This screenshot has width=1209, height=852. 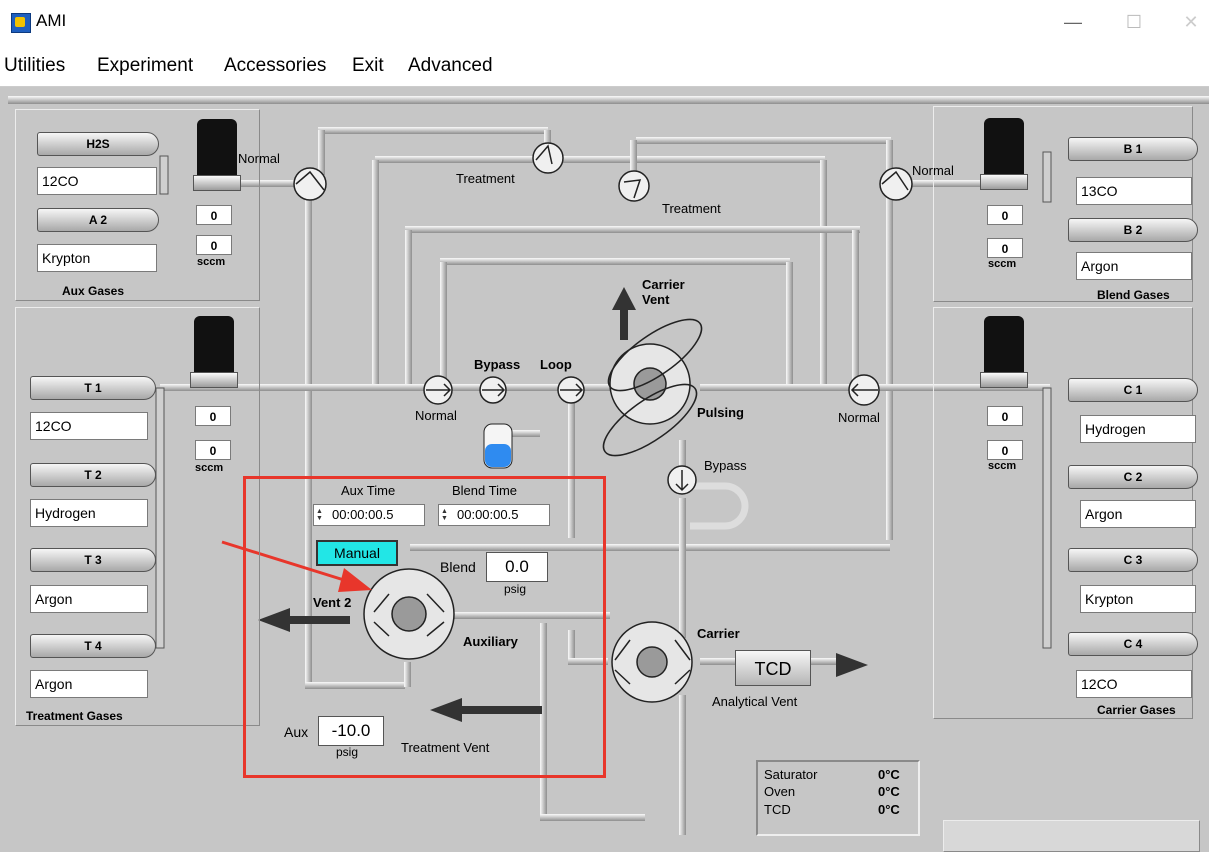 What do you see at coordinates (89, 426) in the screenshot?
I see `gas-name-t1: 12CO` at bounding box center [89, 426].